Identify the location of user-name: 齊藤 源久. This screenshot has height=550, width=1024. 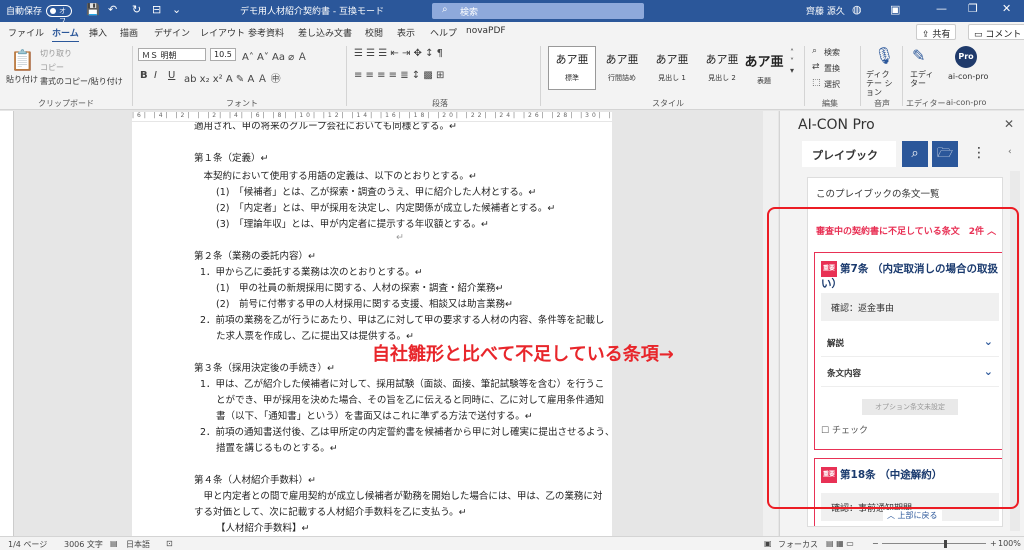
(825, 10).